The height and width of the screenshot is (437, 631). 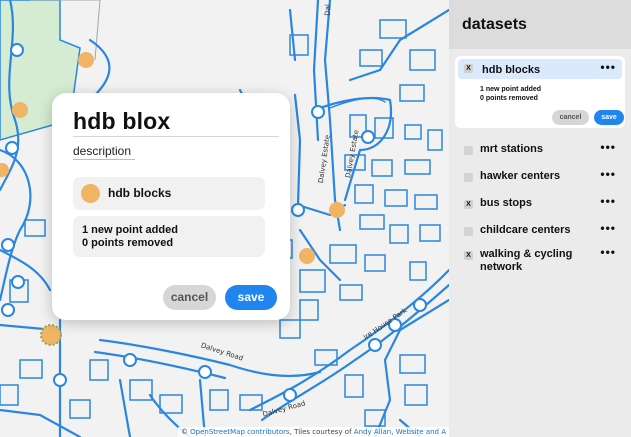 I want to click on description-field: description, so click(x=102, y=151).